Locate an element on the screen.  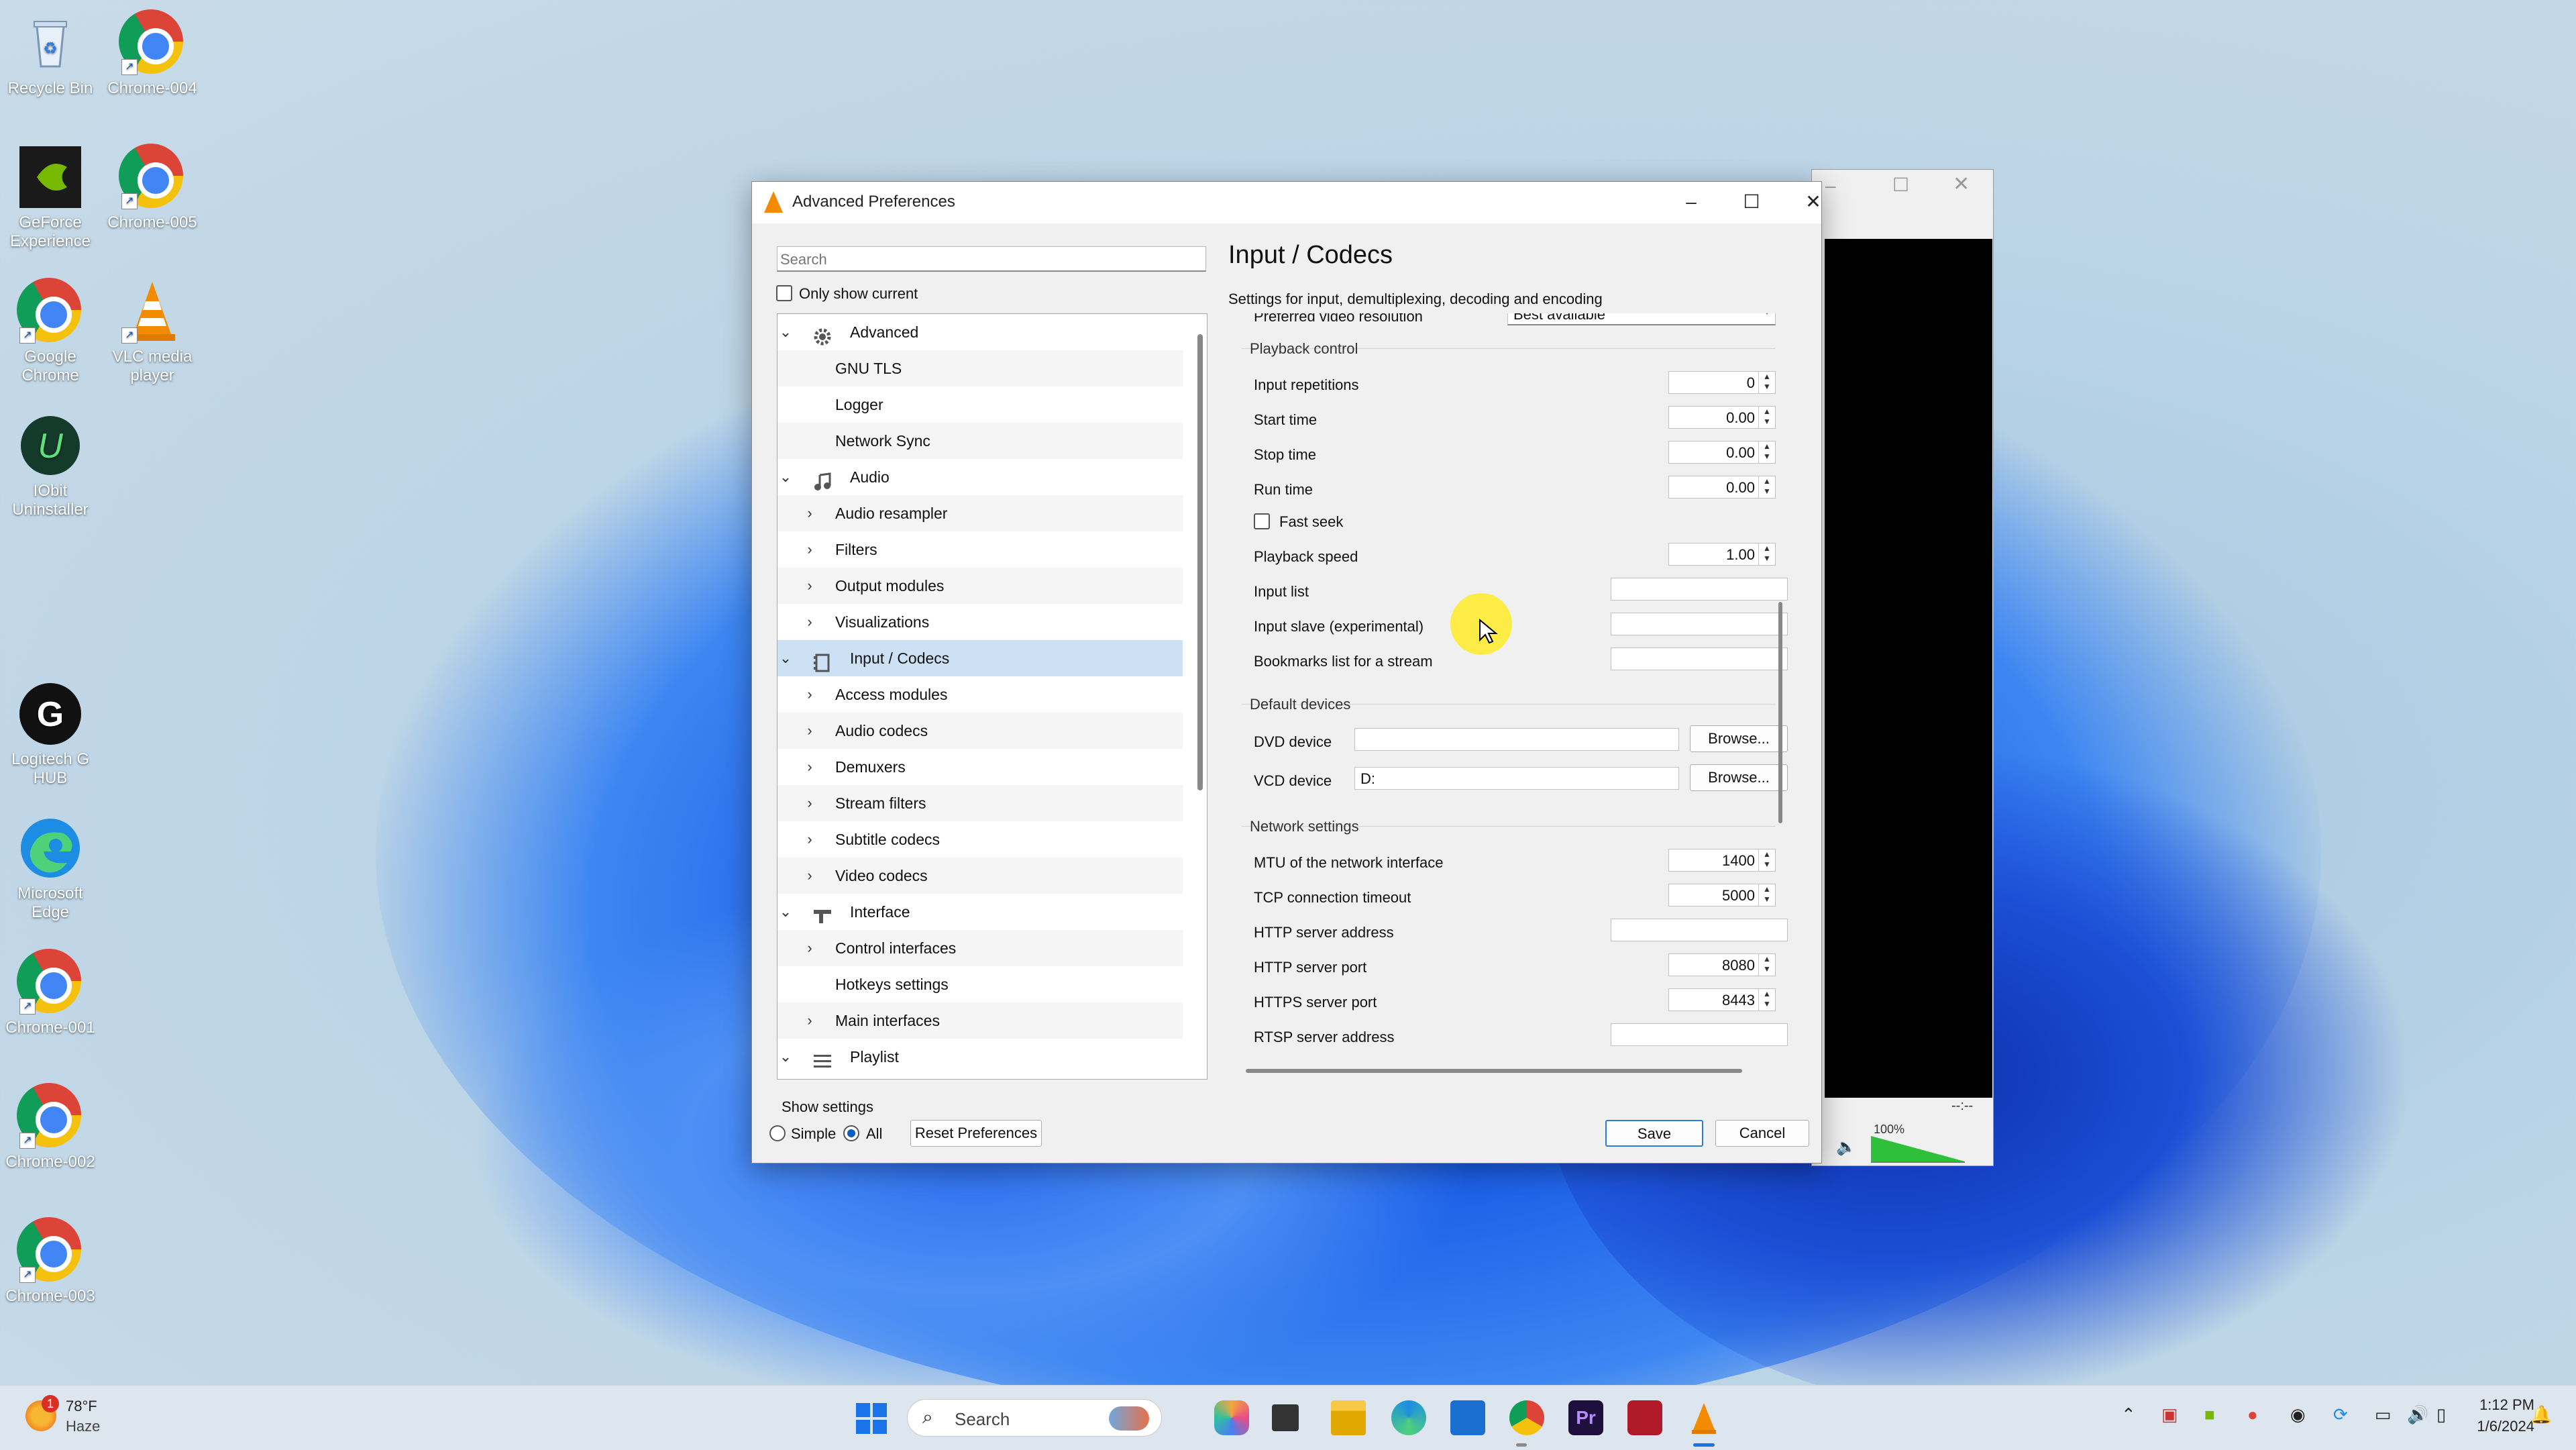
tree-item-interface: ⌄ Interface is located at coordinates (980, 912).